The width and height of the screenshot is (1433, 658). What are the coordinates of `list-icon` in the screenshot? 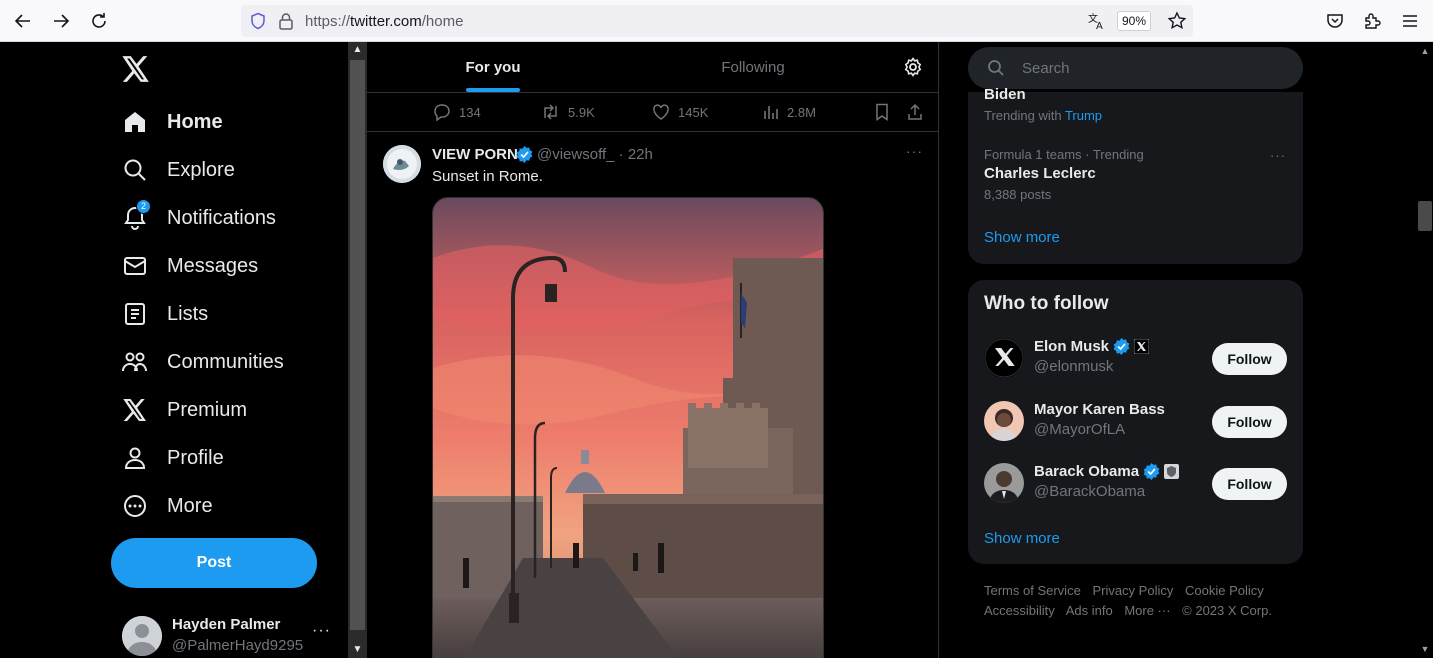 It's located at (135, 314).